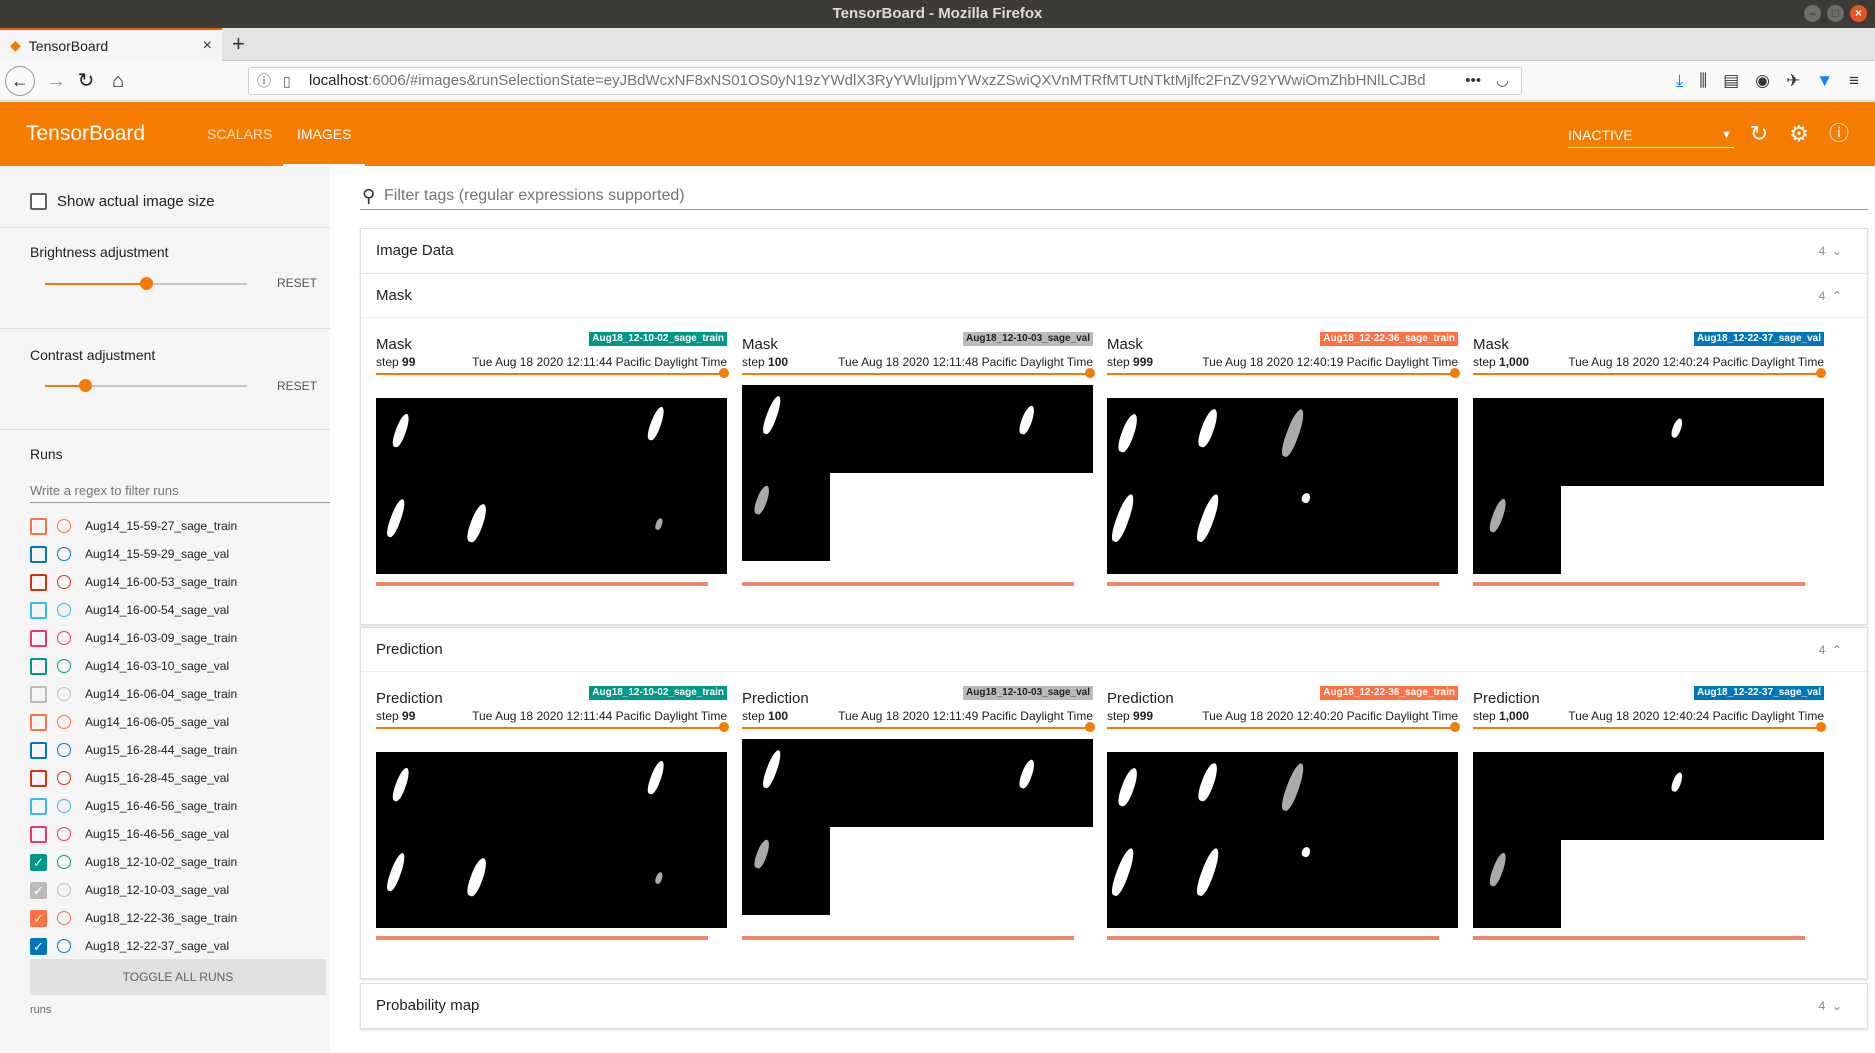 The height and width of the screenshot is (1053, 1875). What do you see at coordinates (180, 554) in the screenshot?
I see `run-item: Aug14_15-59-29_sage_val` at bounding box center [180, 554].